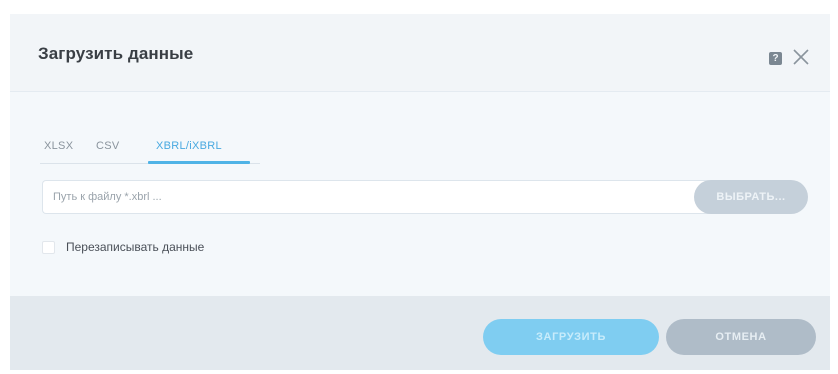 Image resolution: width=838 pixels, height=374 pixels. Describe the element at coordinates (108, 152) in the screenshot. I see `tab-csv: CSV` at that location.